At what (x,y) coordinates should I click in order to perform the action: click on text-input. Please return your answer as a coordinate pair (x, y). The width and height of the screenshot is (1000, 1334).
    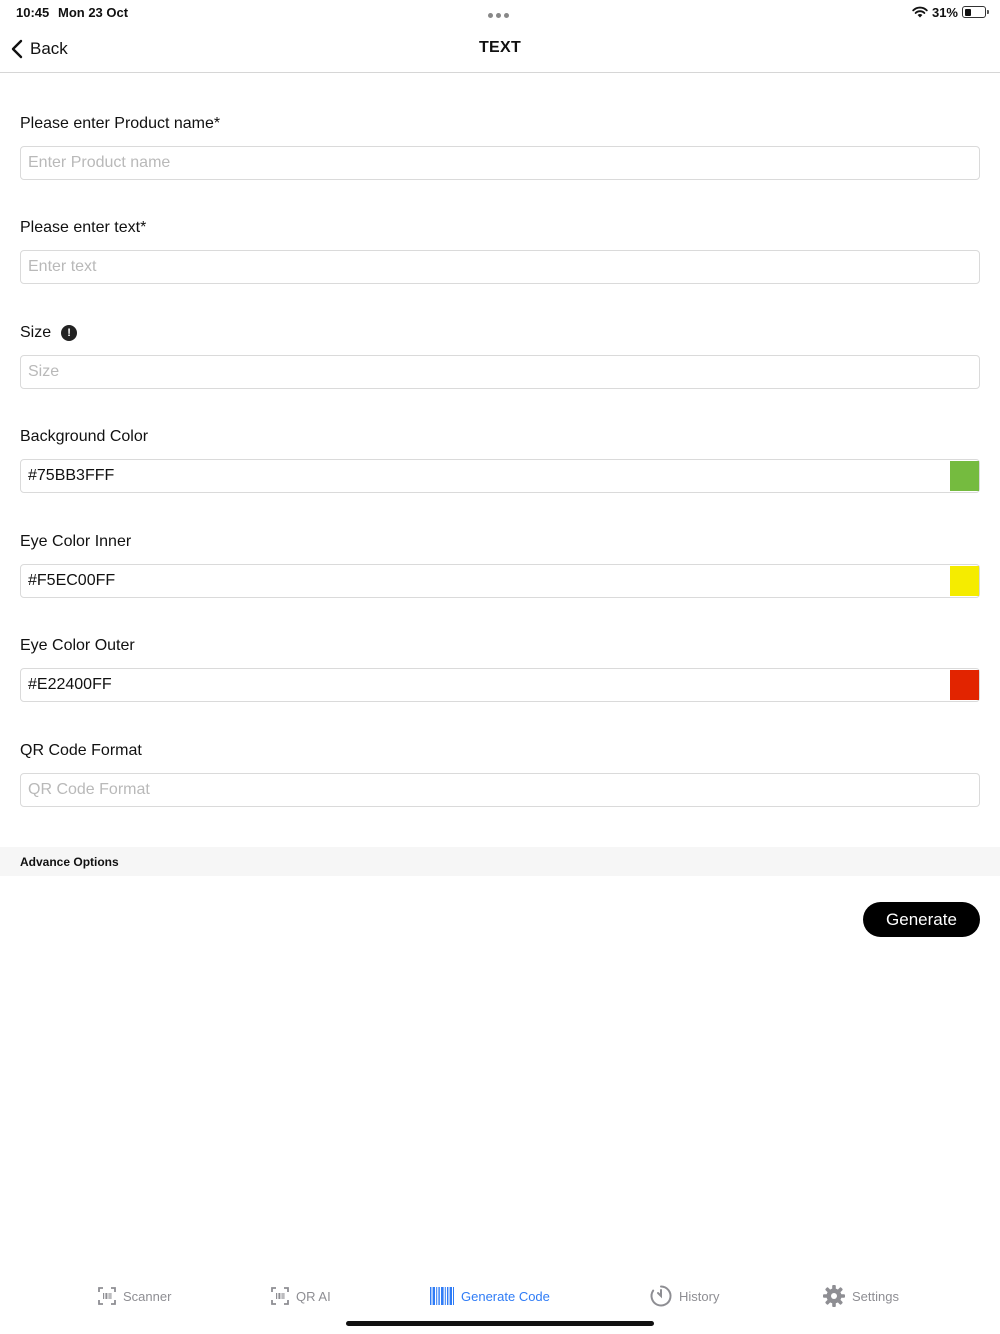
    Looking at the image, I should click on (500, 267).